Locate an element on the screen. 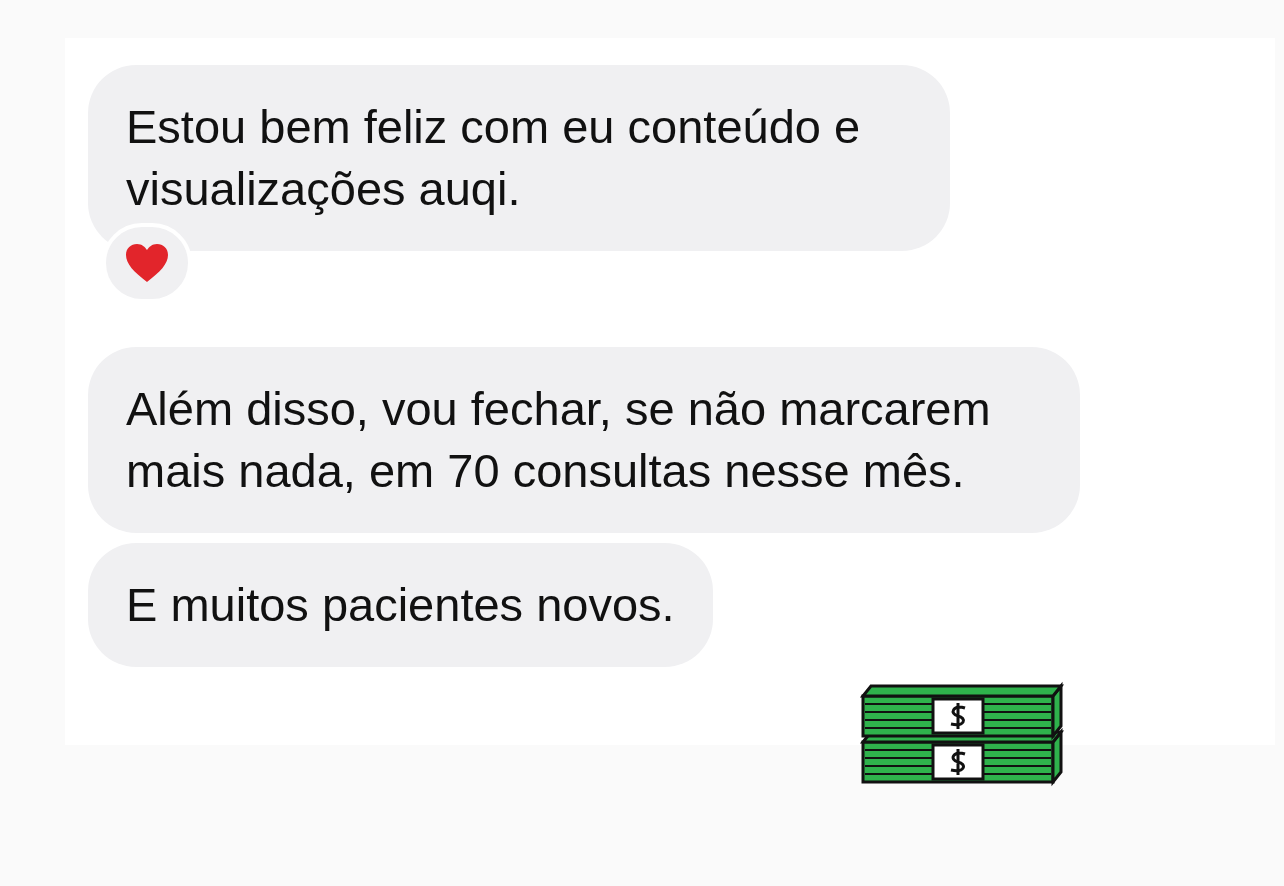 The image size is (1284, 886). message-bubble: Estou bem feliz com eu conteúdo e visualizações auqi. is located at coordinates (519, 158).